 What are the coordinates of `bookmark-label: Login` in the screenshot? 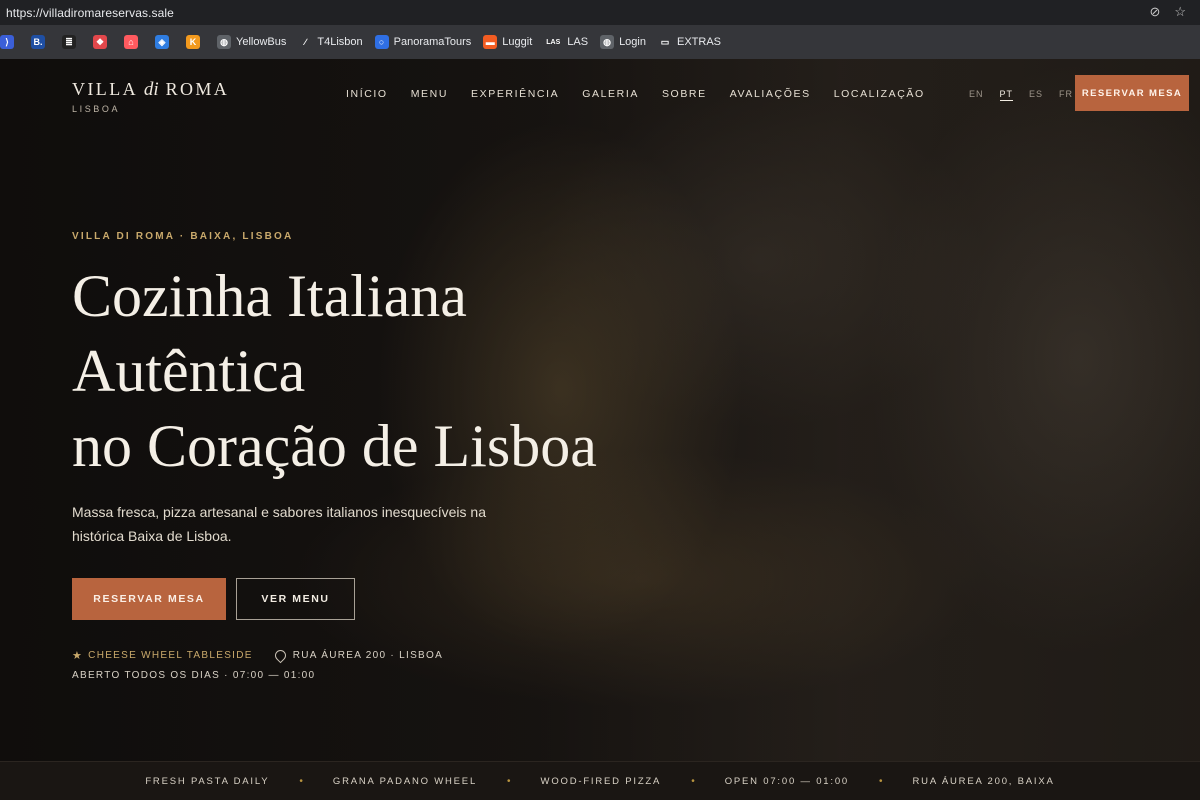 It's located at (632, 42).